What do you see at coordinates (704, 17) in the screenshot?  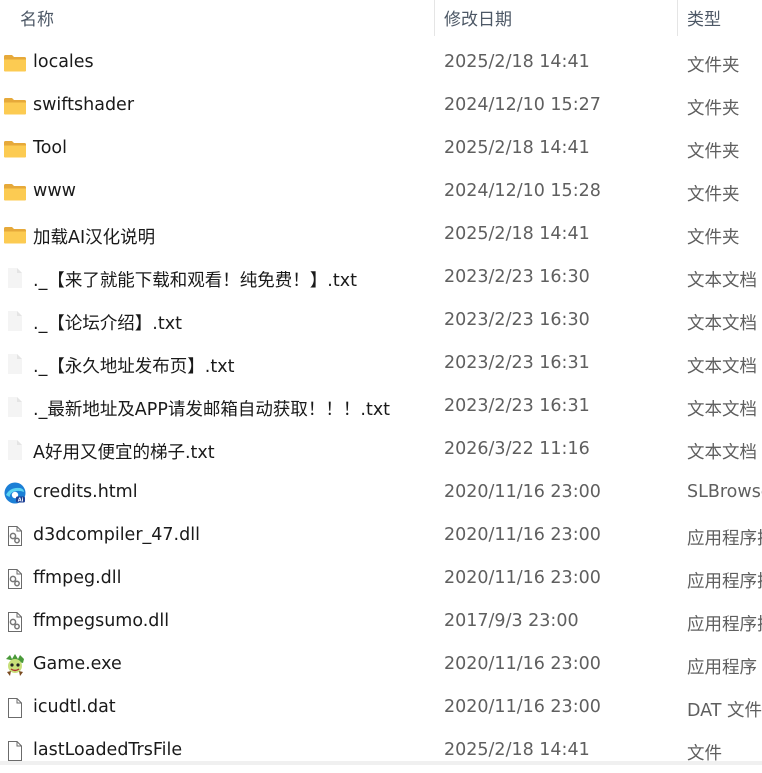 I see `column-type-header: 类型` at bounding box center [704, 17].